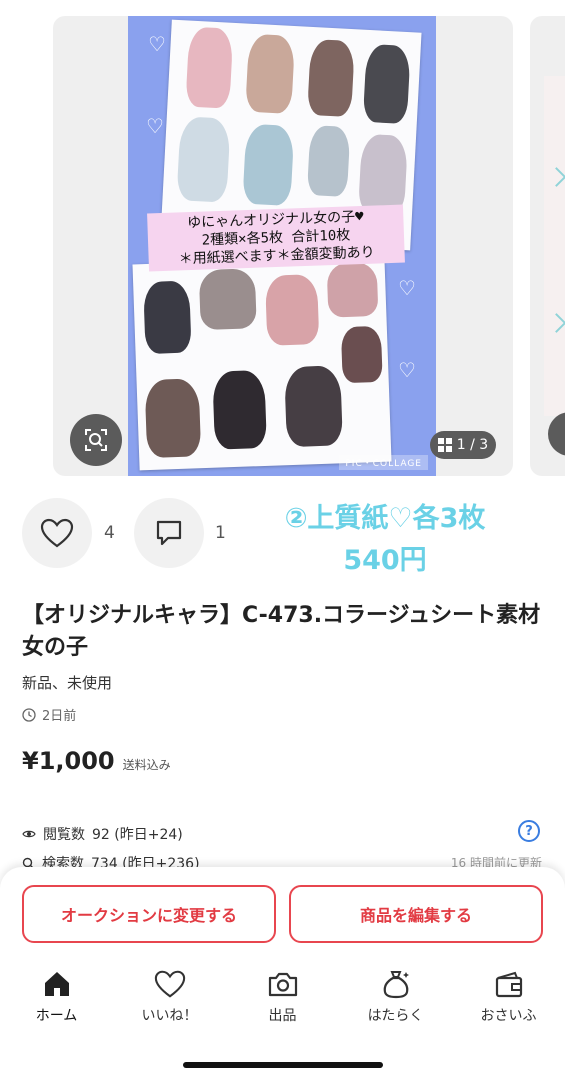 This screenshot has width=565, height=1080. What do you see at coordinates (146, 765) in the screenshot?
I see `shipping-label: 送料込み` at bounding box center [146, 765].